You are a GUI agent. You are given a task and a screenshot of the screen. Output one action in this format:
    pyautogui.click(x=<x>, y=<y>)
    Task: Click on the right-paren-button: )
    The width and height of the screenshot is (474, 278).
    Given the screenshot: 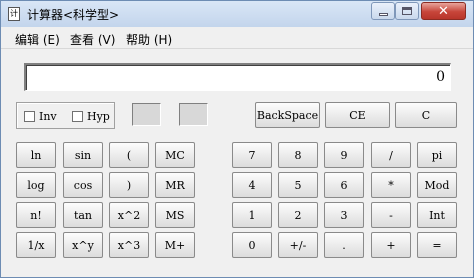 What is the action you would take?
    pyautogui.click(x=129, y=185)
    